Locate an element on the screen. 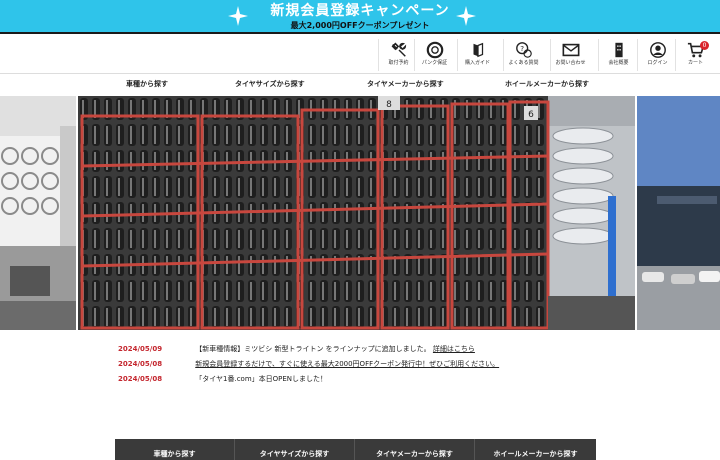  header-link-label: 取付予約 is located at coordinates (398, 63).